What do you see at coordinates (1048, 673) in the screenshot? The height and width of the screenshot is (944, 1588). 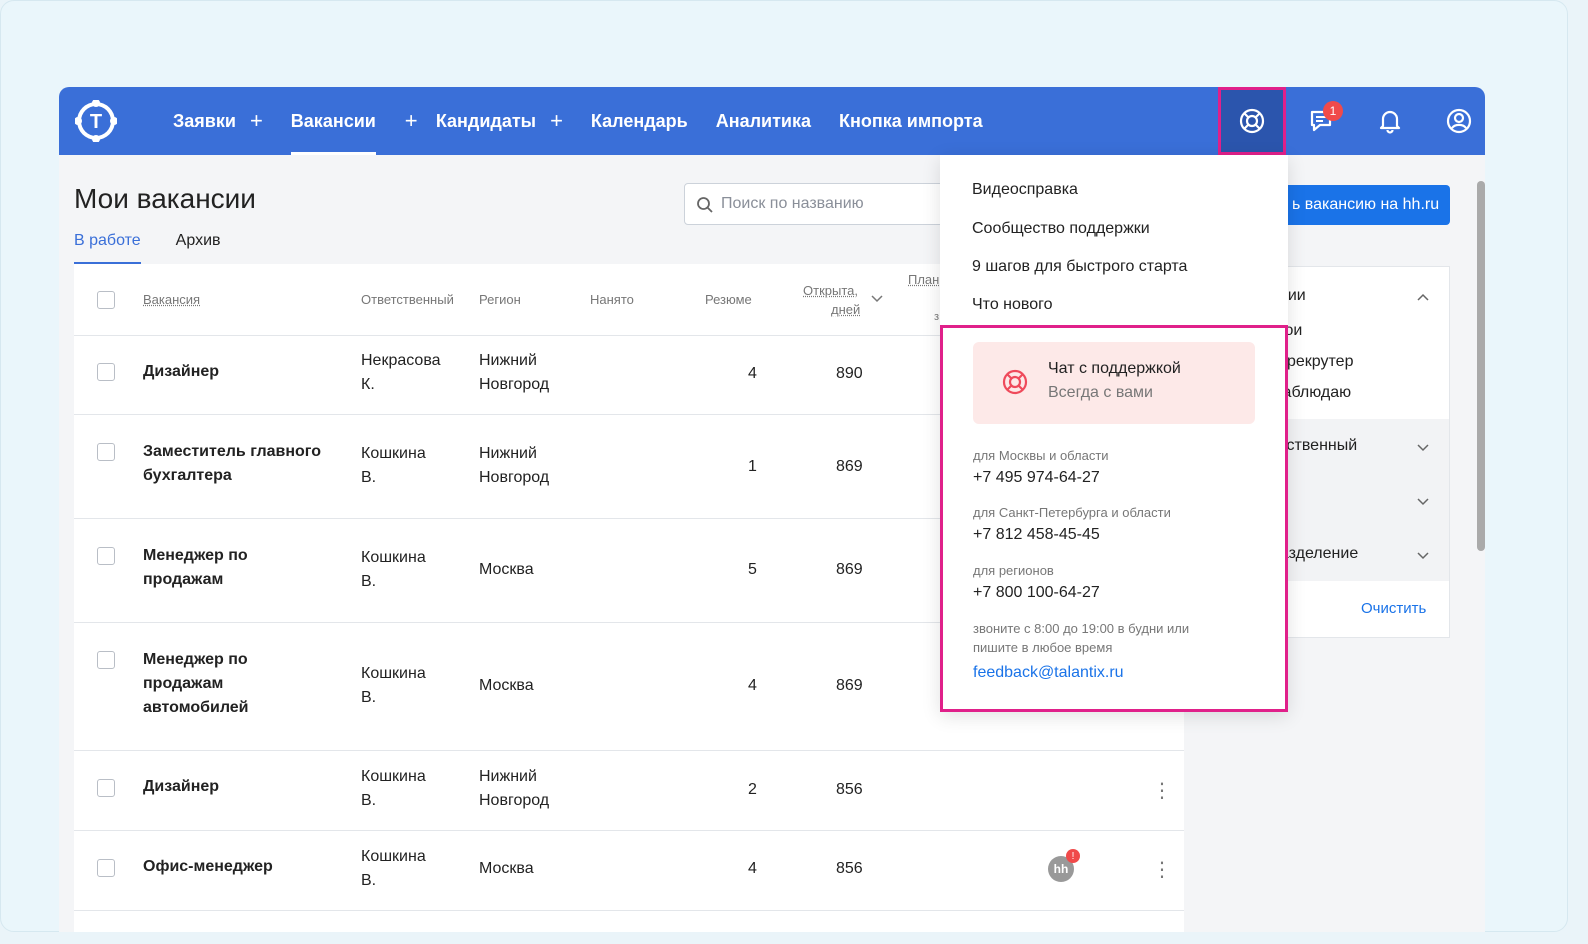 I see `support-email-link: feedback@talantix.ru` at bounding box center [1048, 673].